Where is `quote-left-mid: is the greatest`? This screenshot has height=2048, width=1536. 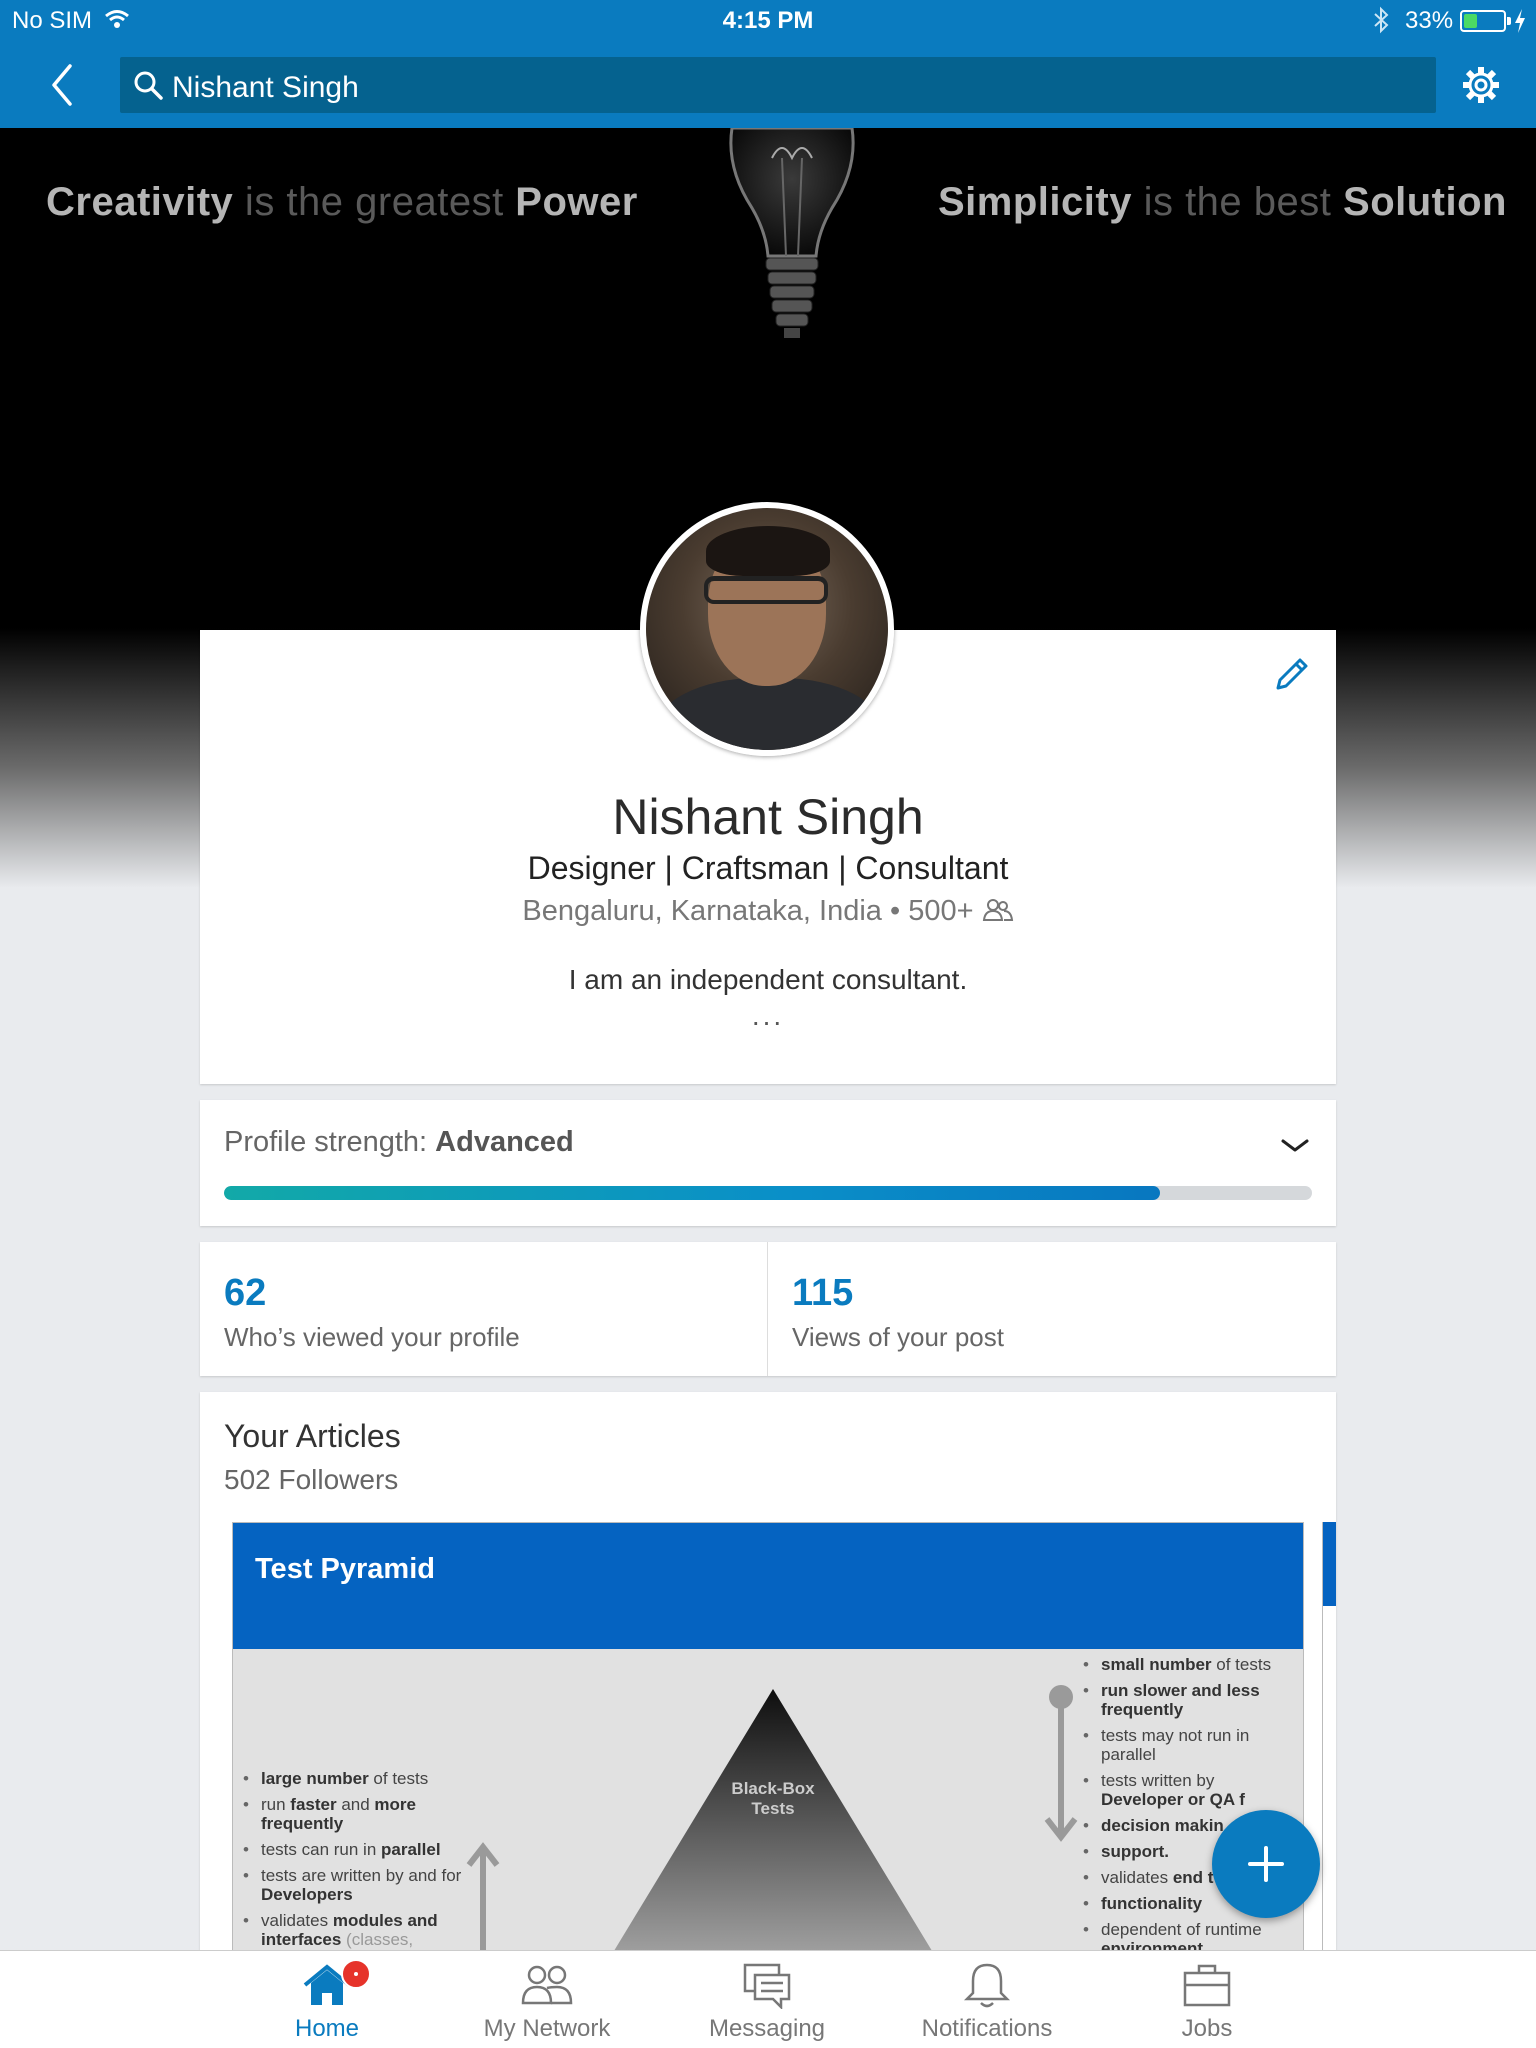
quote-left-mid: is the greatest is located at coordinates (374, 202).